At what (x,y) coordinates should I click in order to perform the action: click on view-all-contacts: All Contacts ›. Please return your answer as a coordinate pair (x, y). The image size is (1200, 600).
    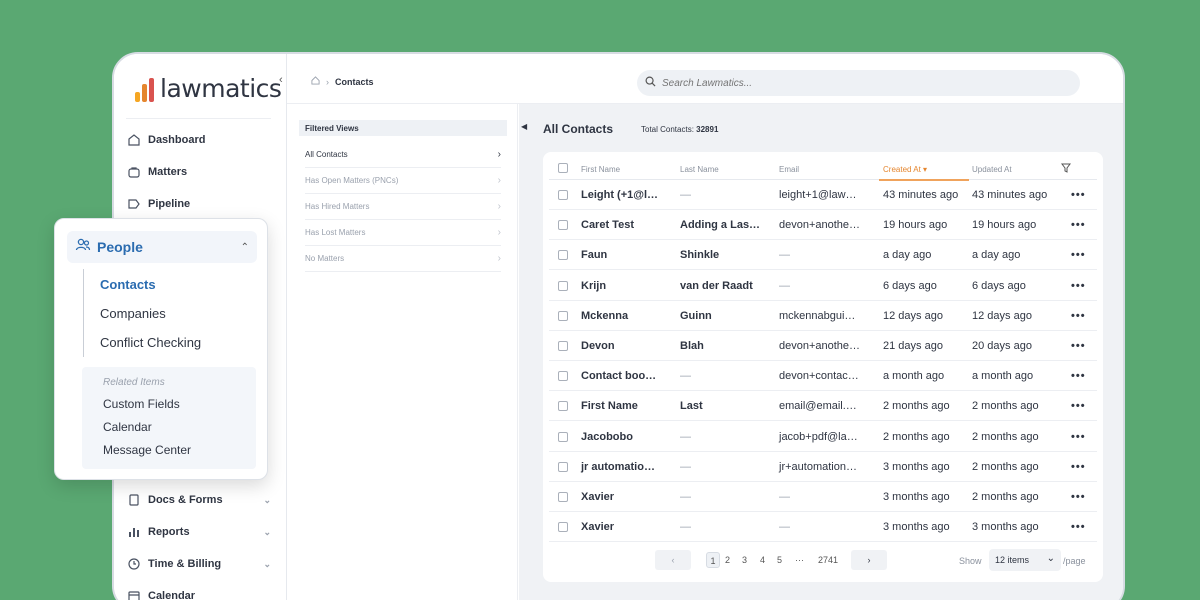
    Looking at the image, I should click on (403, 155).